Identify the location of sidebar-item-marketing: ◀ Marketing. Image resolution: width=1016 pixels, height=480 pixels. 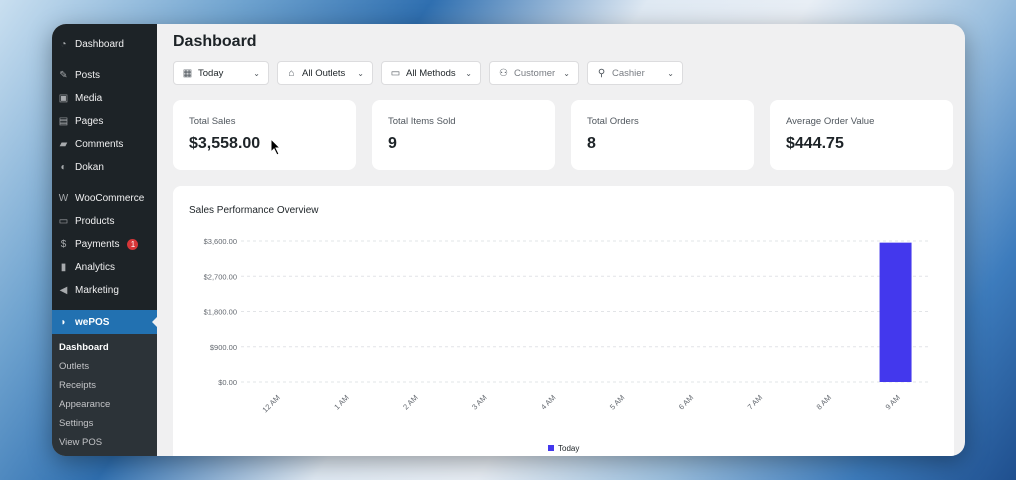
(104, 290).